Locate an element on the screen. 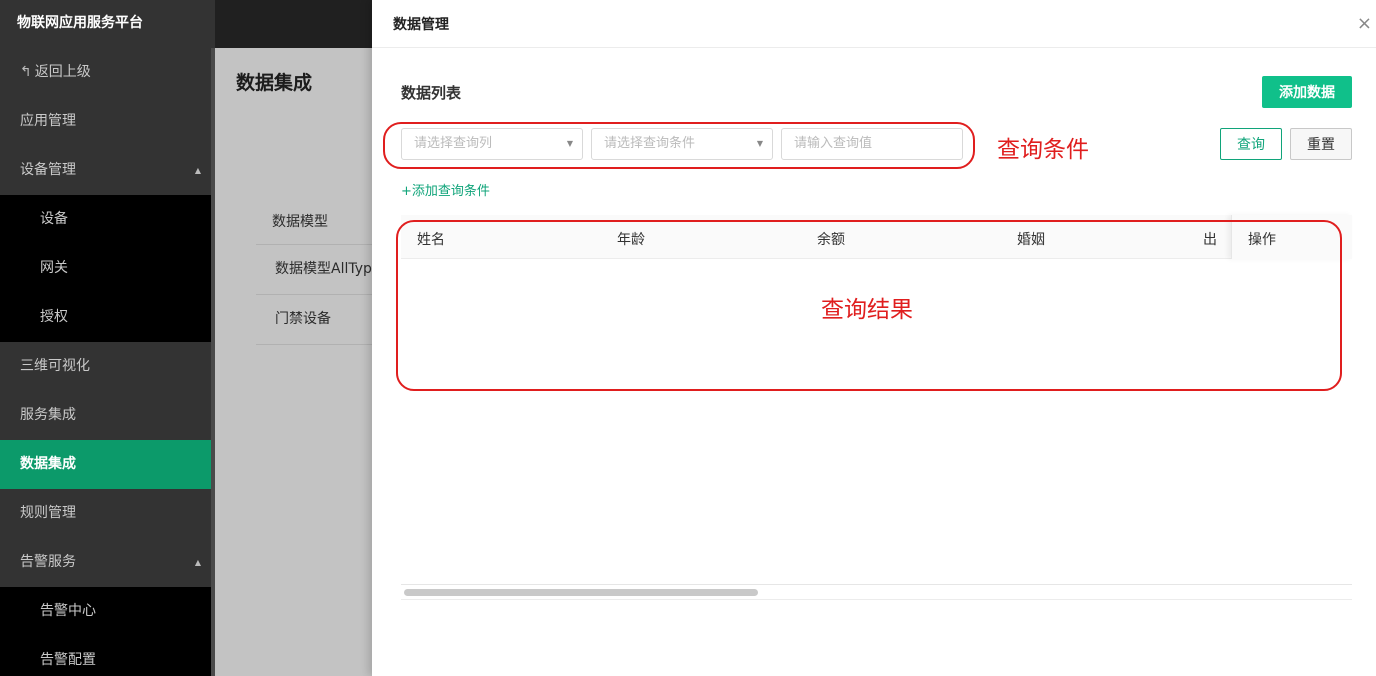 The width and height of the screenshot is (1376, 676). sidebar-item-data-integration: 数据集成 is located at coordinates (106, 464).